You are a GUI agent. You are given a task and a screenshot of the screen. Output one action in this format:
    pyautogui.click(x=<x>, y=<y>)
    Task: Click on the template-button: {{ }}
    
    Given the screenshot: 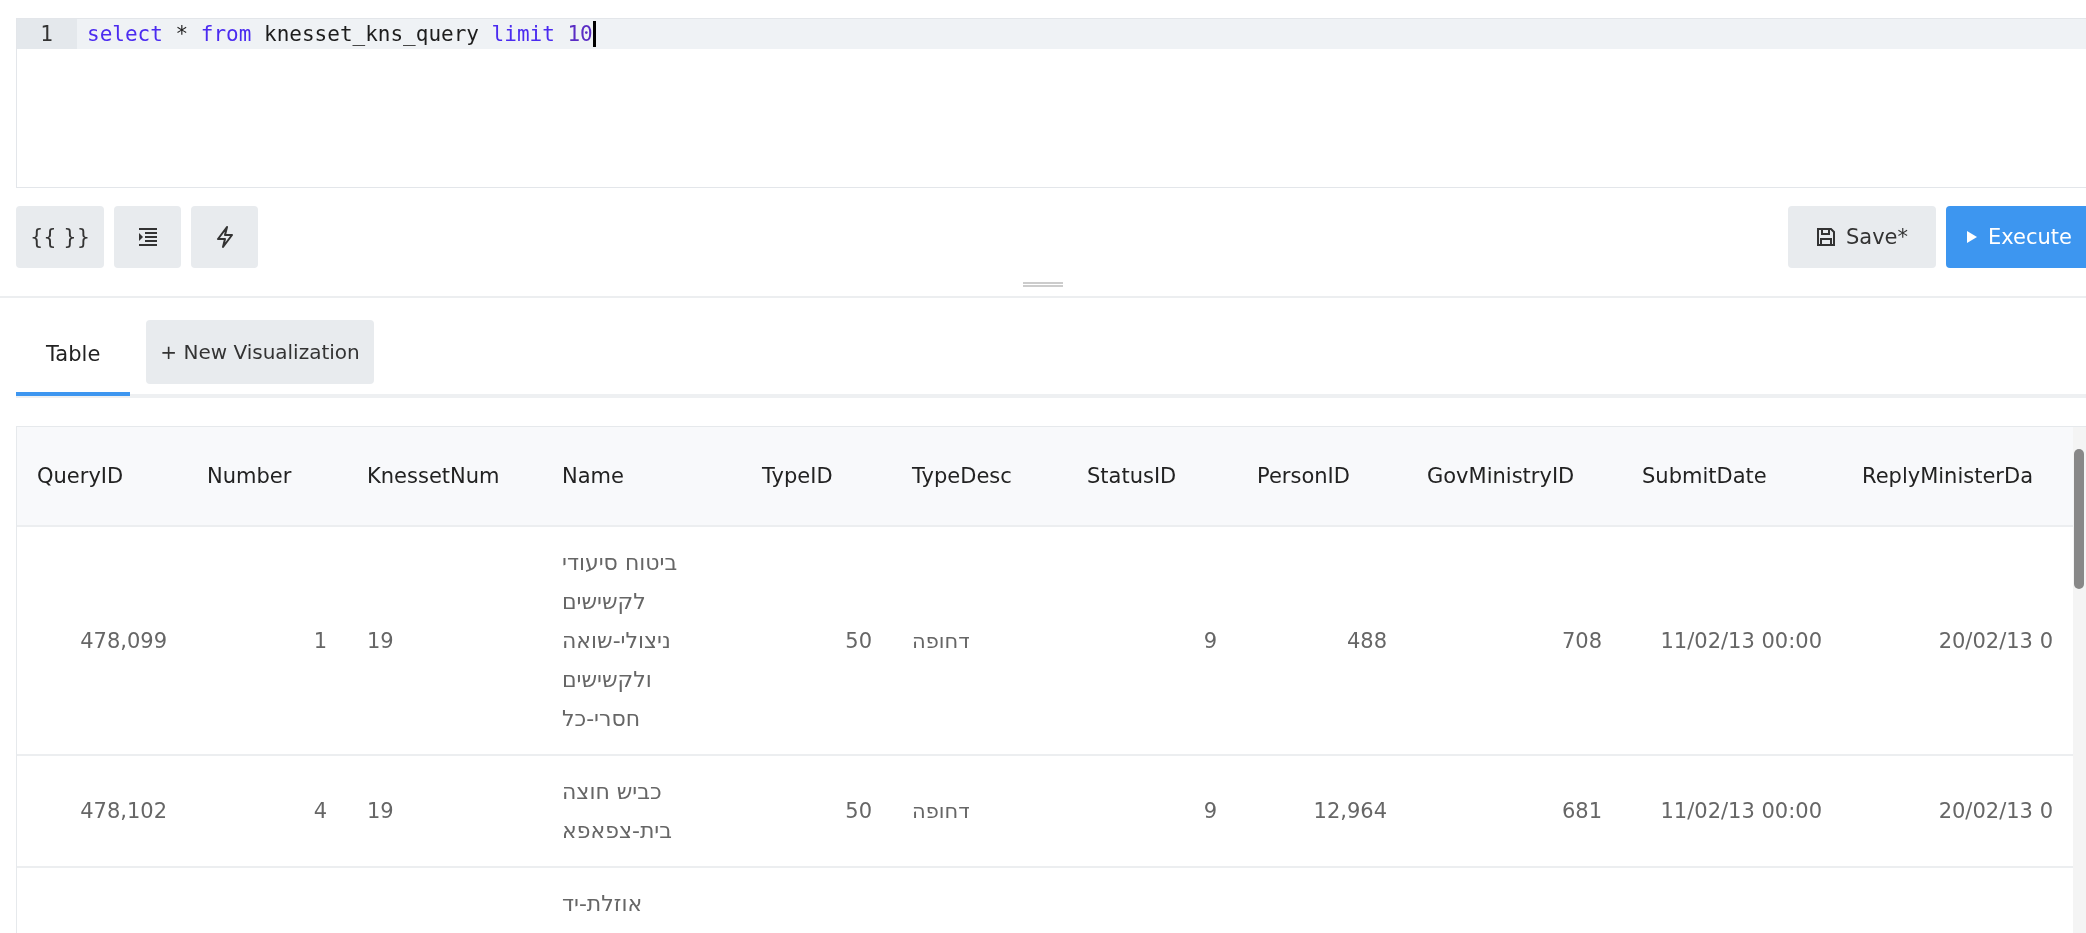 What is the action you would take?
    pyautogui.click(x=60, y=237)
    